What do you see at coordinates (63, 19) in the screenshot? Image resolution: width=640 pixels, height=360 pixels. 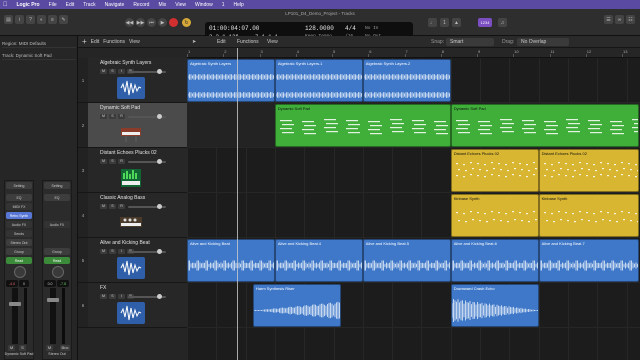 I see `editors-button: ✎` at bounding box center [63, 19].